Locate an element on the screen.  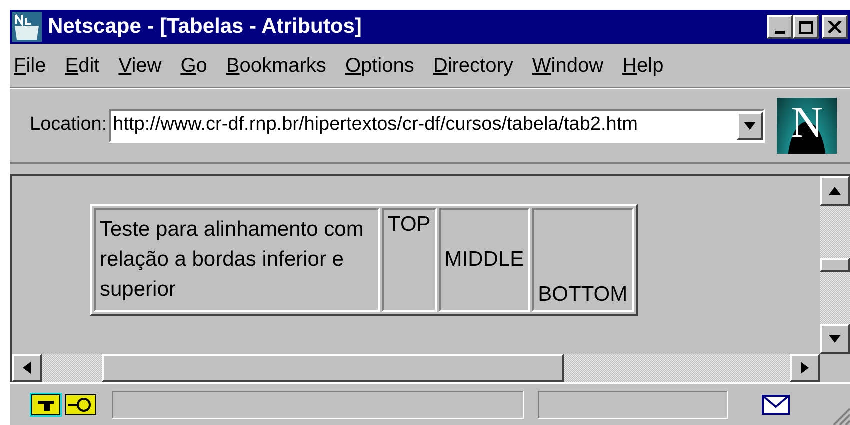
close-icon is located at coordinates (835, 27).